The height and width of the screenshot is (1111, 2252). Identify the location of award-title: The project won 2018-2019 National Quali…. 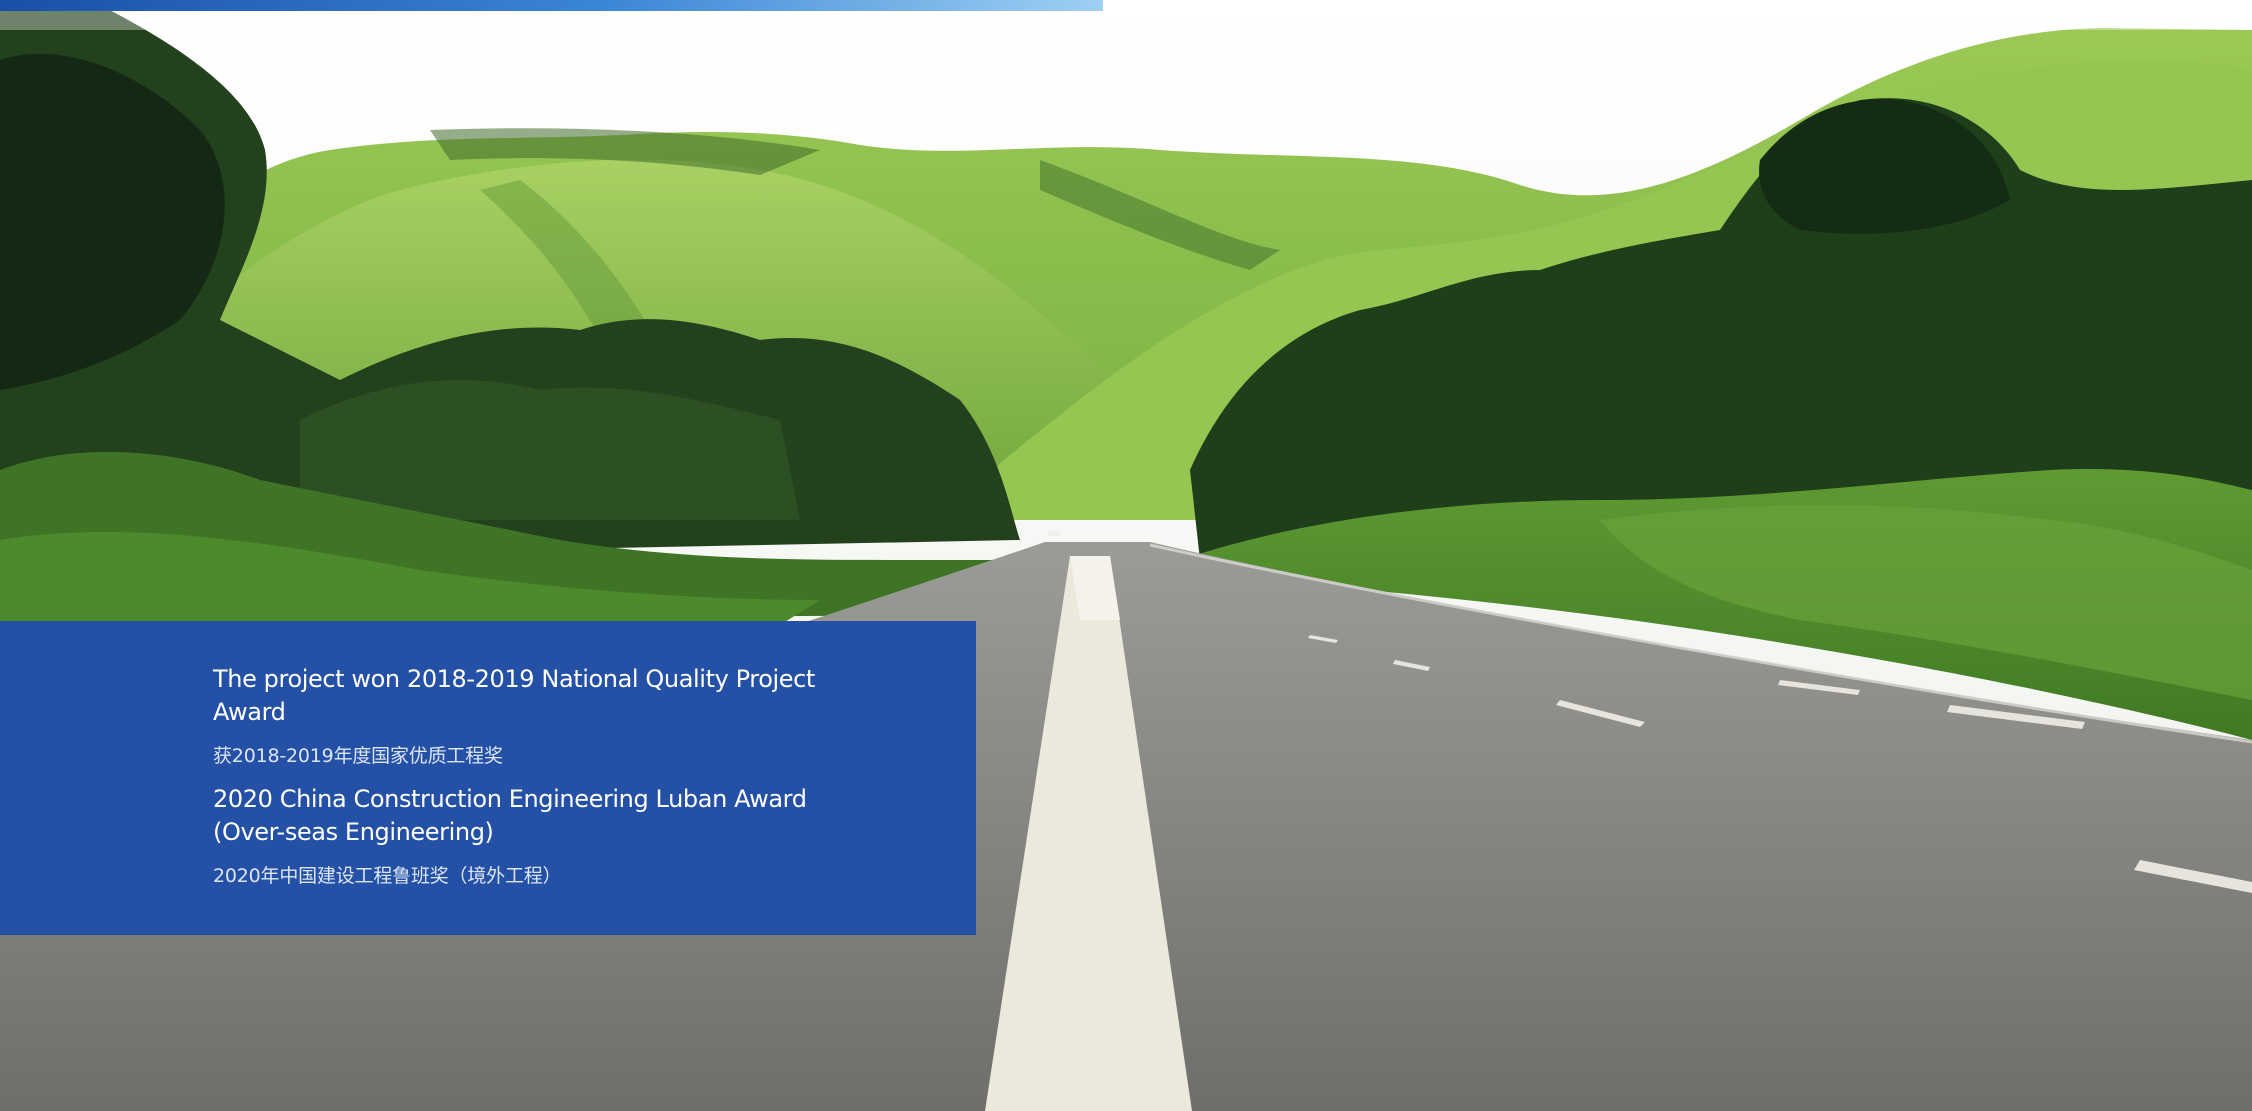
(514, 695).